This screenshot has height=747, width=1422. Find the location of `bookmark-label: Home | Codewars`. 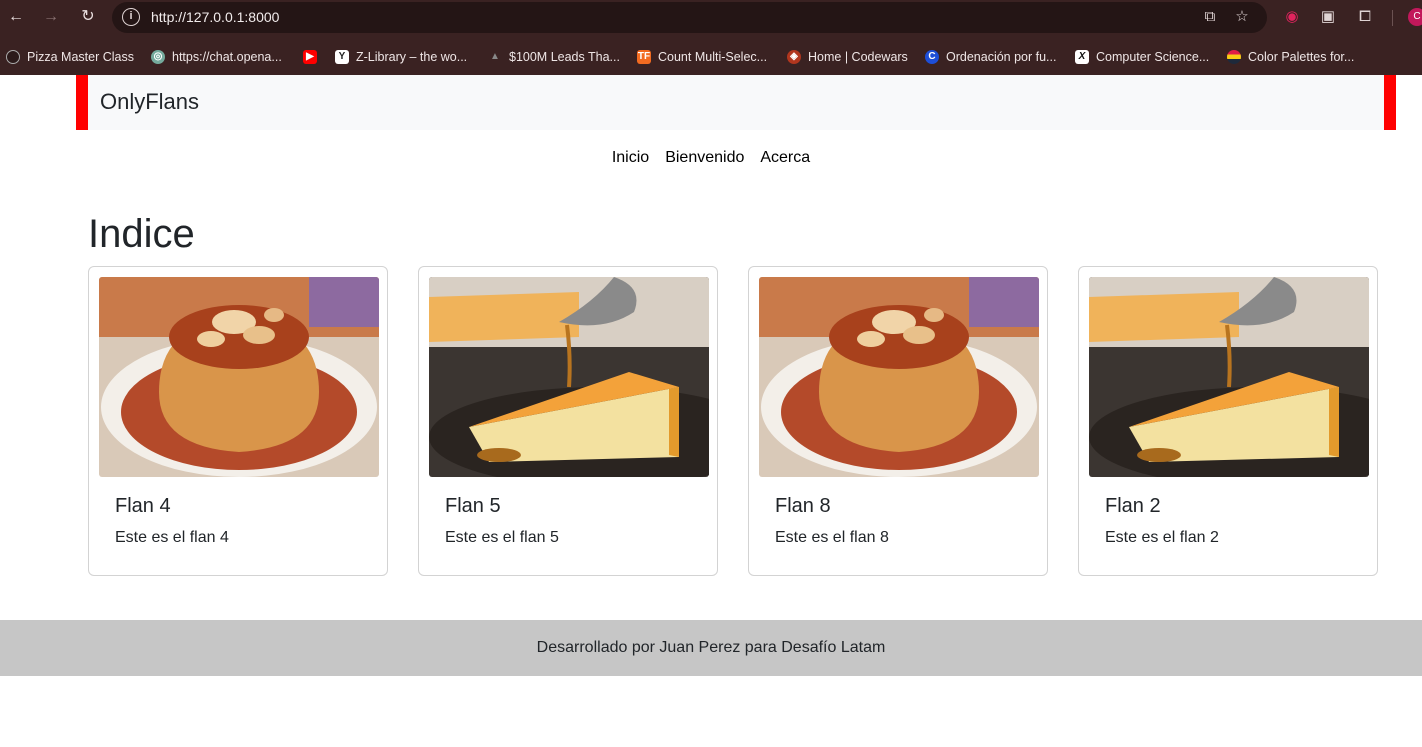

bookmark-label: Home | Codewars is located at coordinates (858, 57).